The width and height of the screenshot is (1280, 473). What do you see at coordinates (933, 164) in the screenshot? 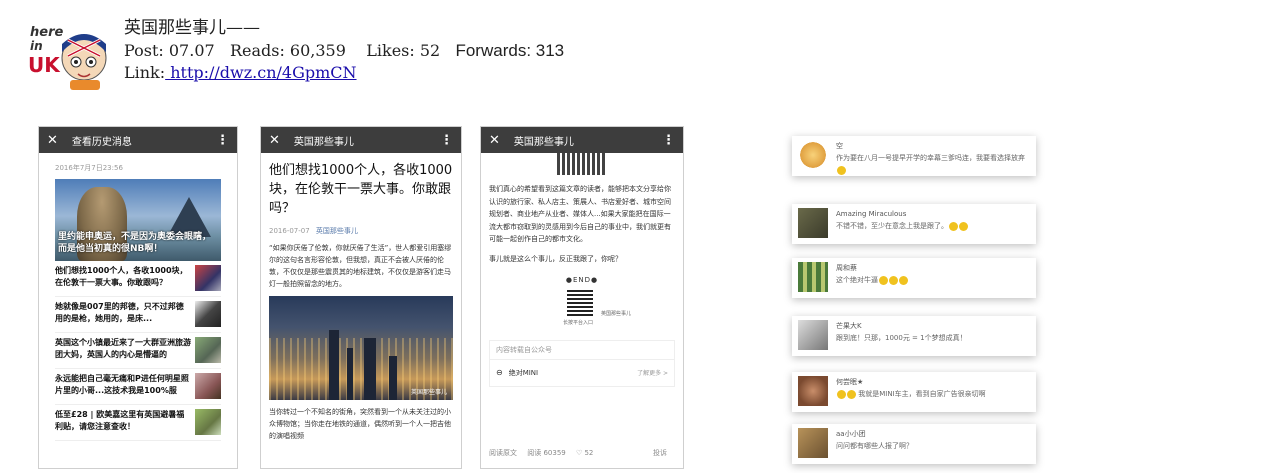
I see `comment-text: 作为要在八月一号提早开学的幸幕三爹吗连，我要看选择放弃` at bounding box center [933, 164].